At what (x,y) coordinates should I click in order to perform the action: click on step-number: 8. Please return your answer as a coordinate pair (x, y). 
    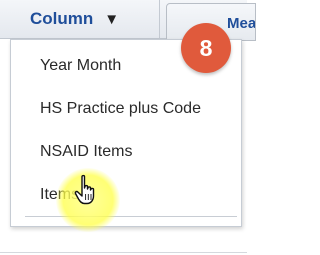
    Looking at the image, I should click on (206, 47).